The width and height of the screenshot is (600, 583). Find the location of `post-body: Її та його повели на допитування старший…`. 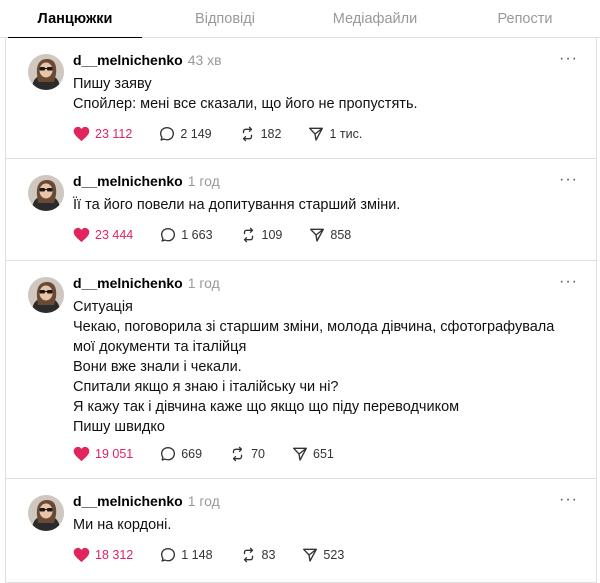

post-body: Її та його повели на допитування старший… is located at coordinates (325, 205).